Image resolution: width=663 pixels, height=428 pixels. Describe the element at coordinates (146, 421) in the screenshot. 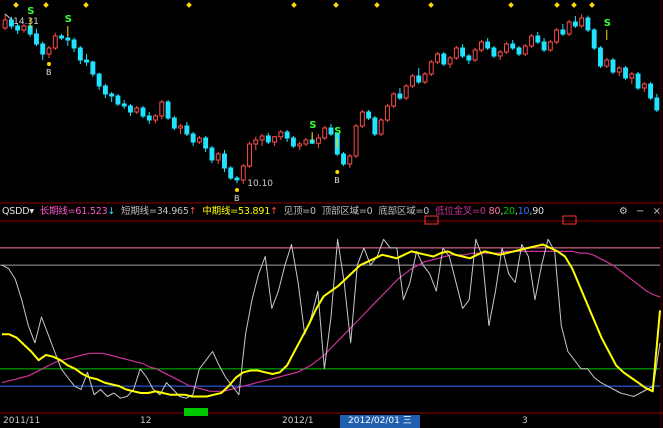

I see `x-tick-label: 12` at that location.